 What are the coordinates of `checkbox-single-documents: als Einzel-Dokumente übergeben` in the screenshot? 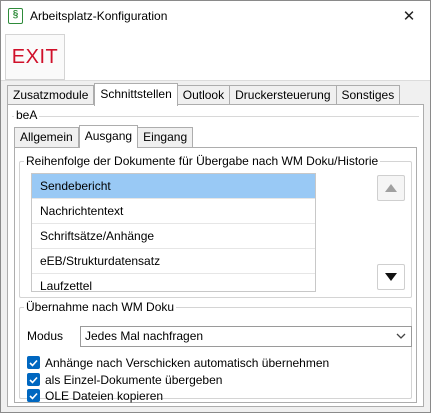 It's located at (124, 379).